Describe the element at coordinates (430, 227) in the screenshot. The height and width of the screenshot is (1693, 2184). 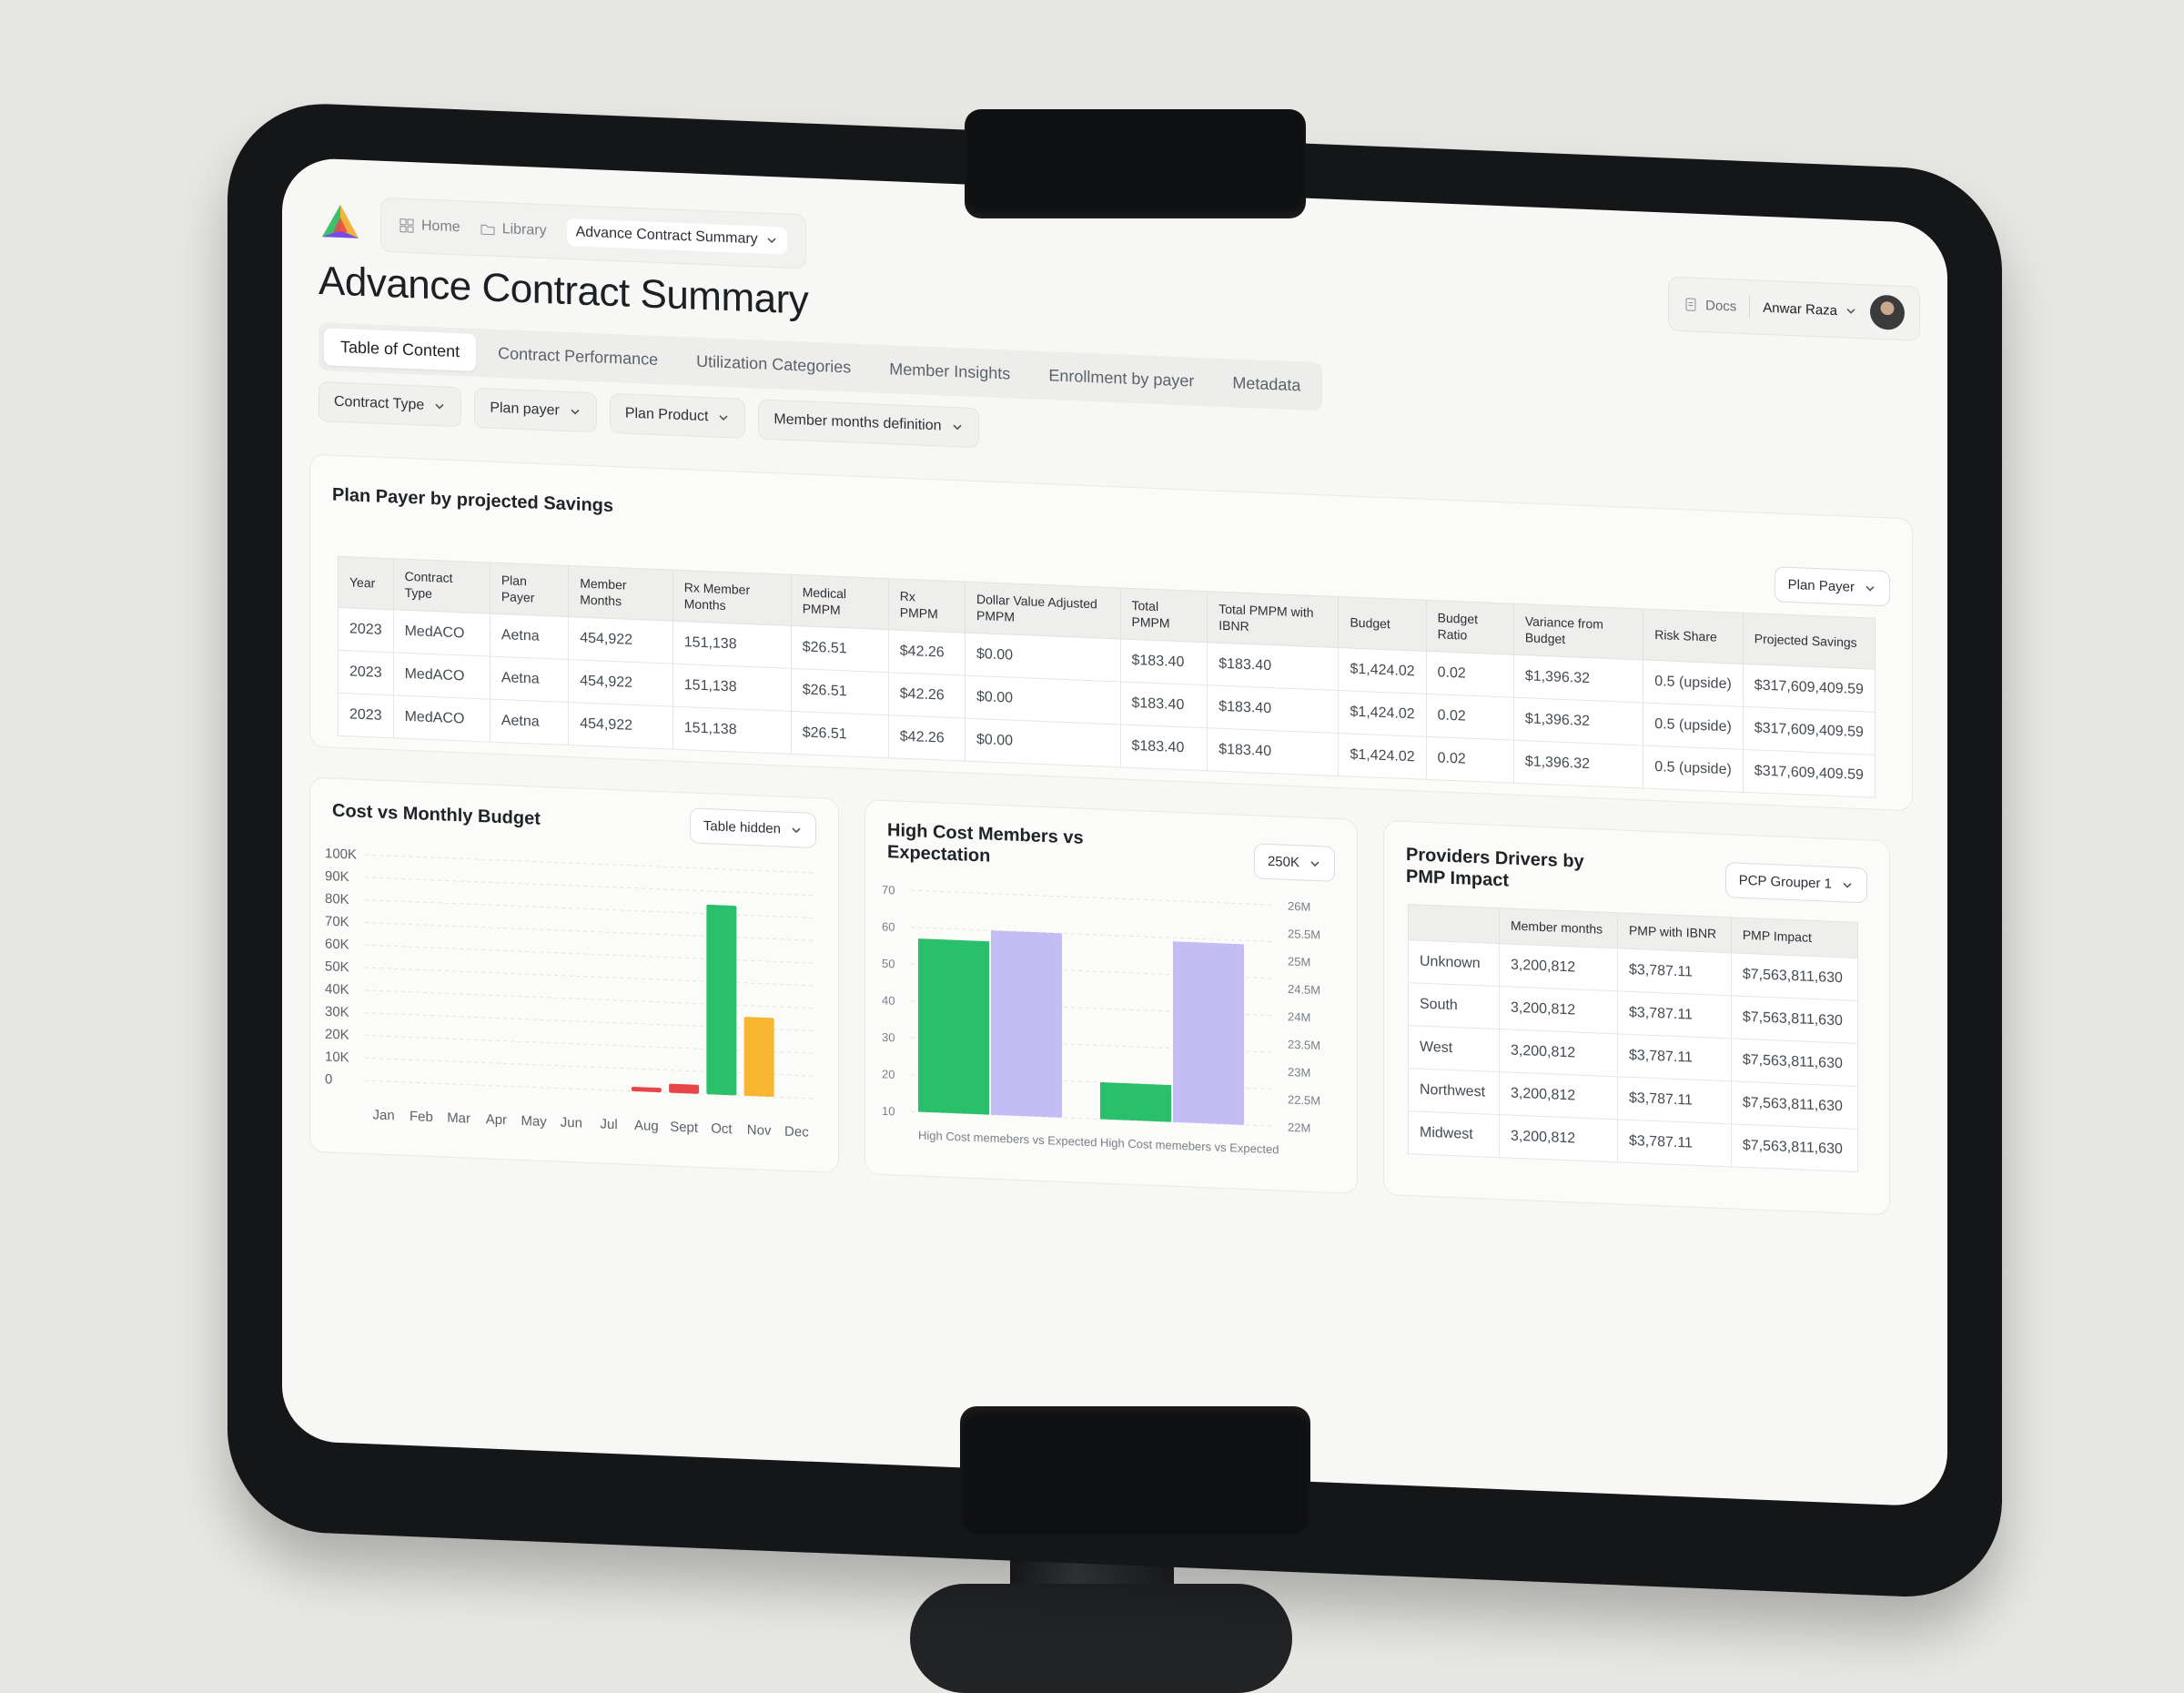
I see `breadcrumb-home: Home` at that location.